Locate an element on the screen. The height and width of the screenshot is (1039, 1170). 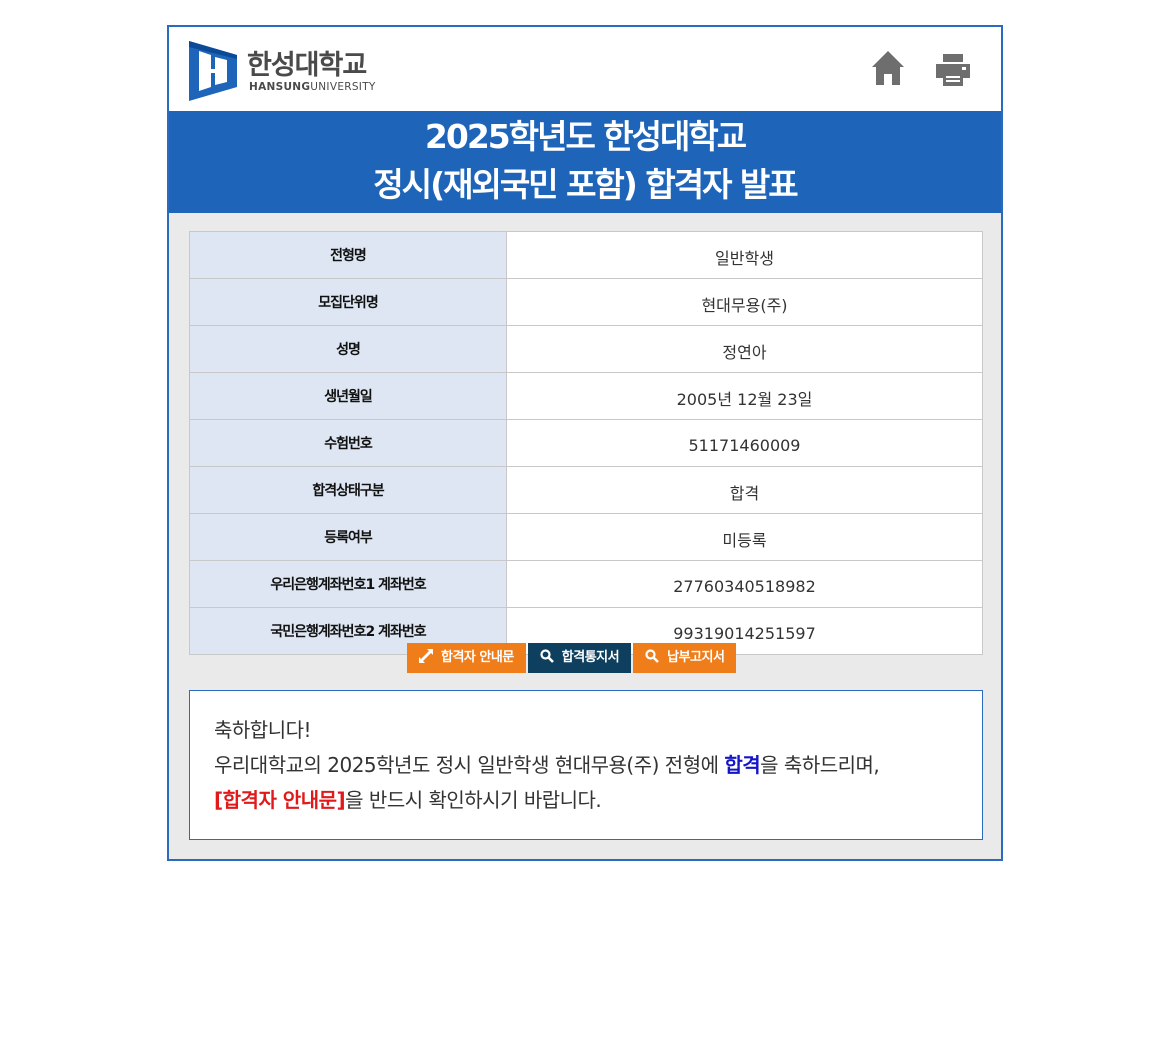
print-button is located at coordinates (953, 70).